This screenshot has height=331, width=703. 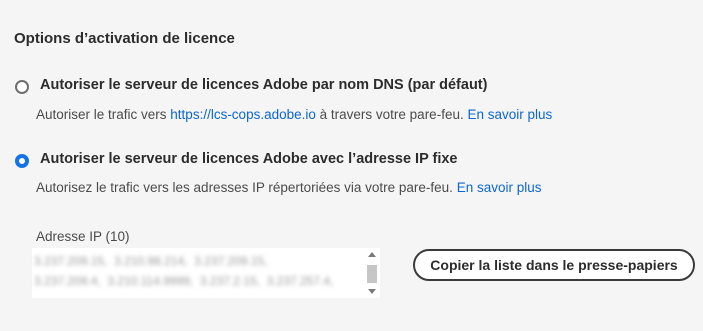 I want to click on learn-more-link-dns: En savoir plus, so click(x=509, y=114).